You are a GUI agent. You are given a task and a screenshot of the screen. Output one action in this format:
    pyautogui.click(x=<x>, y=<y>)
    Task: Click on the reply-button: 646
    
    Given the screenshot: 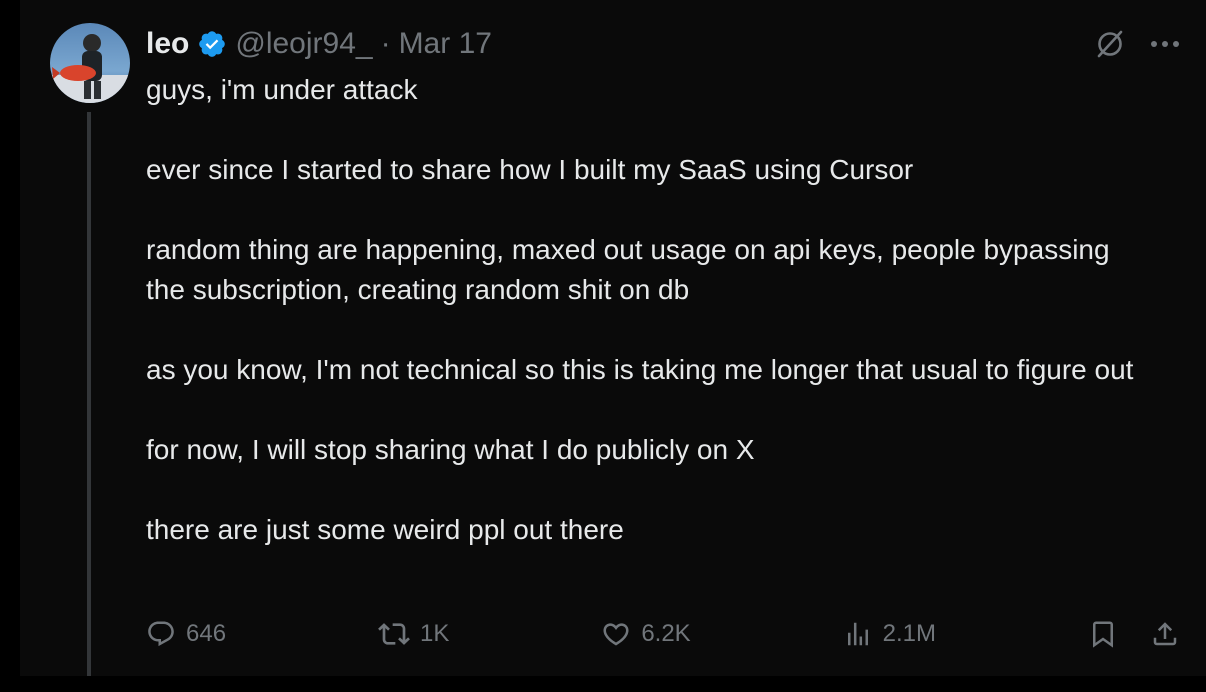 What is the action you would take?
    pyautogui.click(x=186, y=634)
    